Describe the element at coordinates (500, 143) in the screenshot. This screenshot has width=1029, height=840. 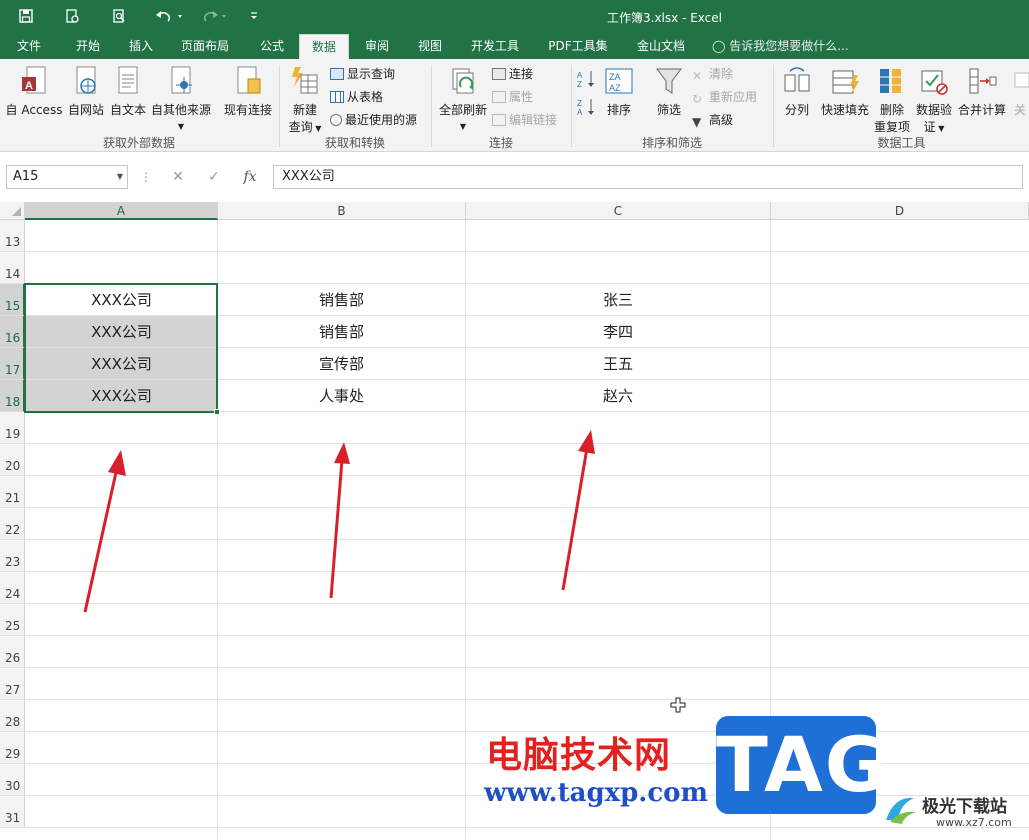
I see `group-label-connections: 连接` at that location.